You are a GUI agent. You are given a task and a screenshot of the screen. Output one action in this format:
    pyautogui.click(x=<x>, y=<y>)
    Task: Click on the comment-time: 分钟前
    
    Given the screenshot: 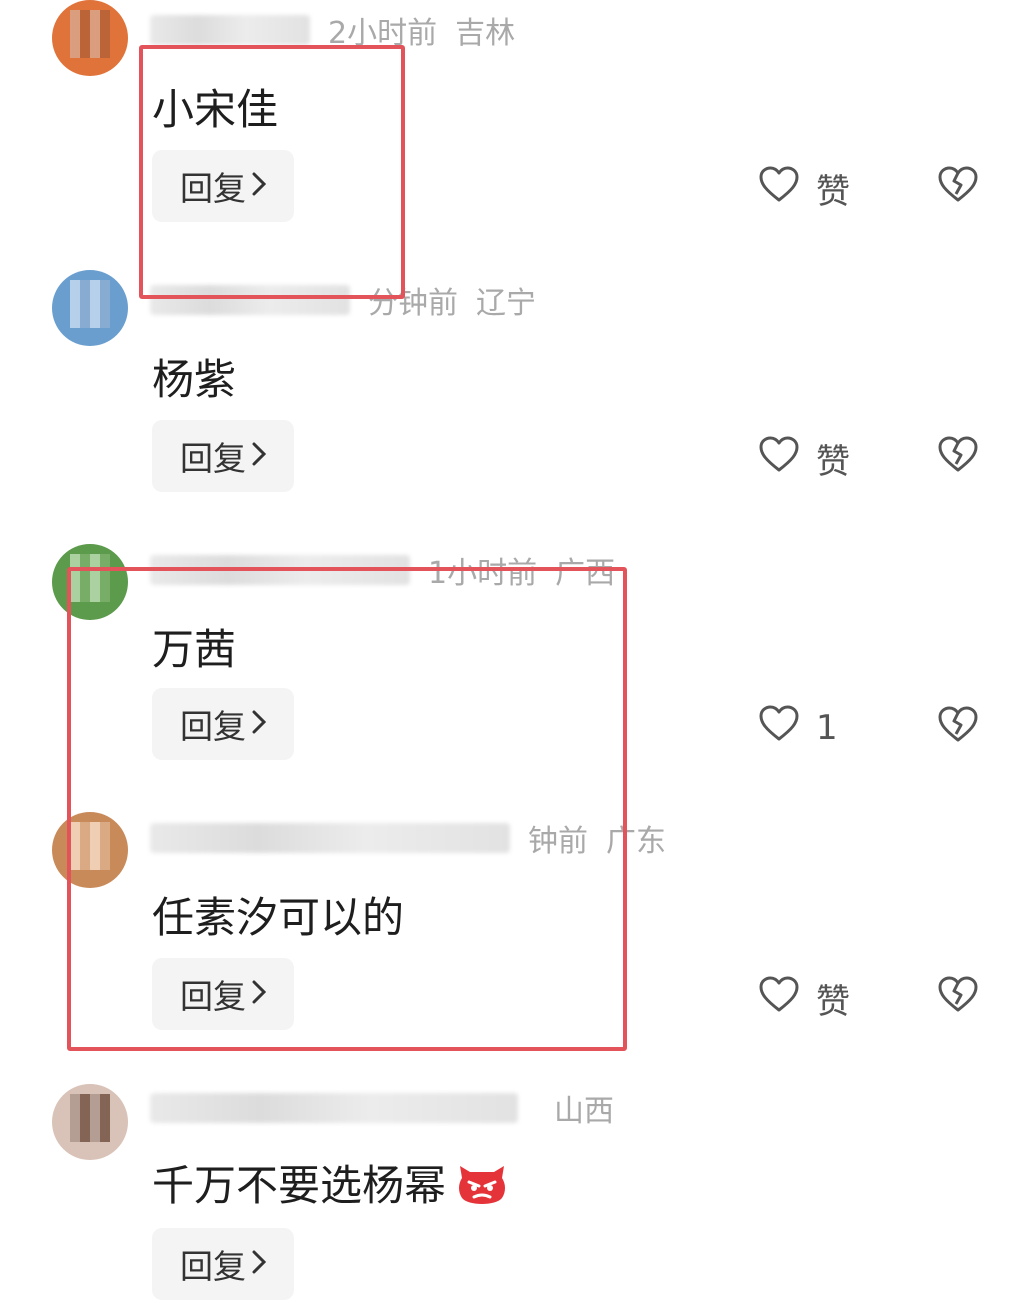 What is the action you would take?
    pyautogui.click(x=413, y=303)
    